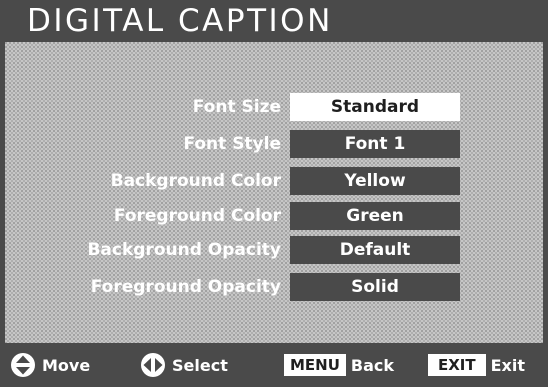  I want to click on move-hint: Move, so click(50, 365).